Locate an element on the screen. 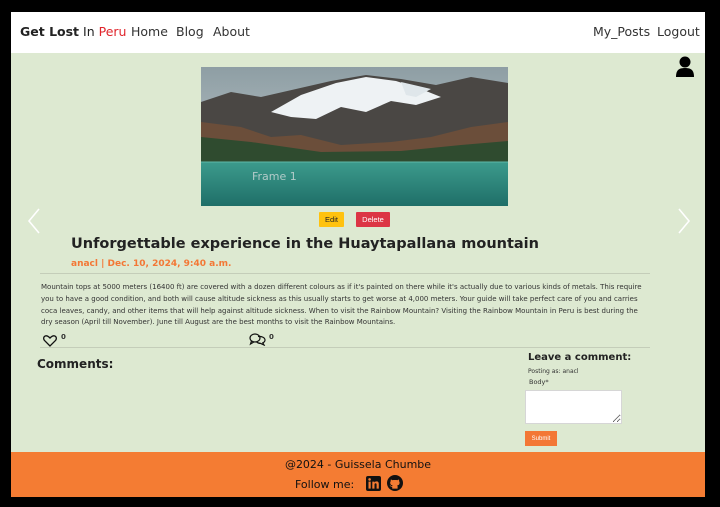  comments-count: 0 is located at coordinates (271, 337).